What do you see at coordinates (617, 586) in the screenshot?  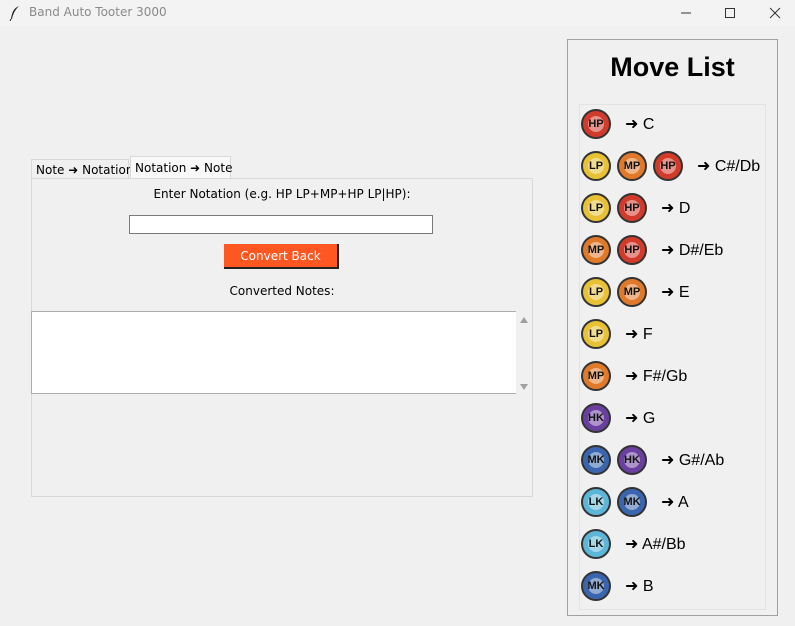 I see `move-row: MK ➜ B` at bounding box center [617, 586].